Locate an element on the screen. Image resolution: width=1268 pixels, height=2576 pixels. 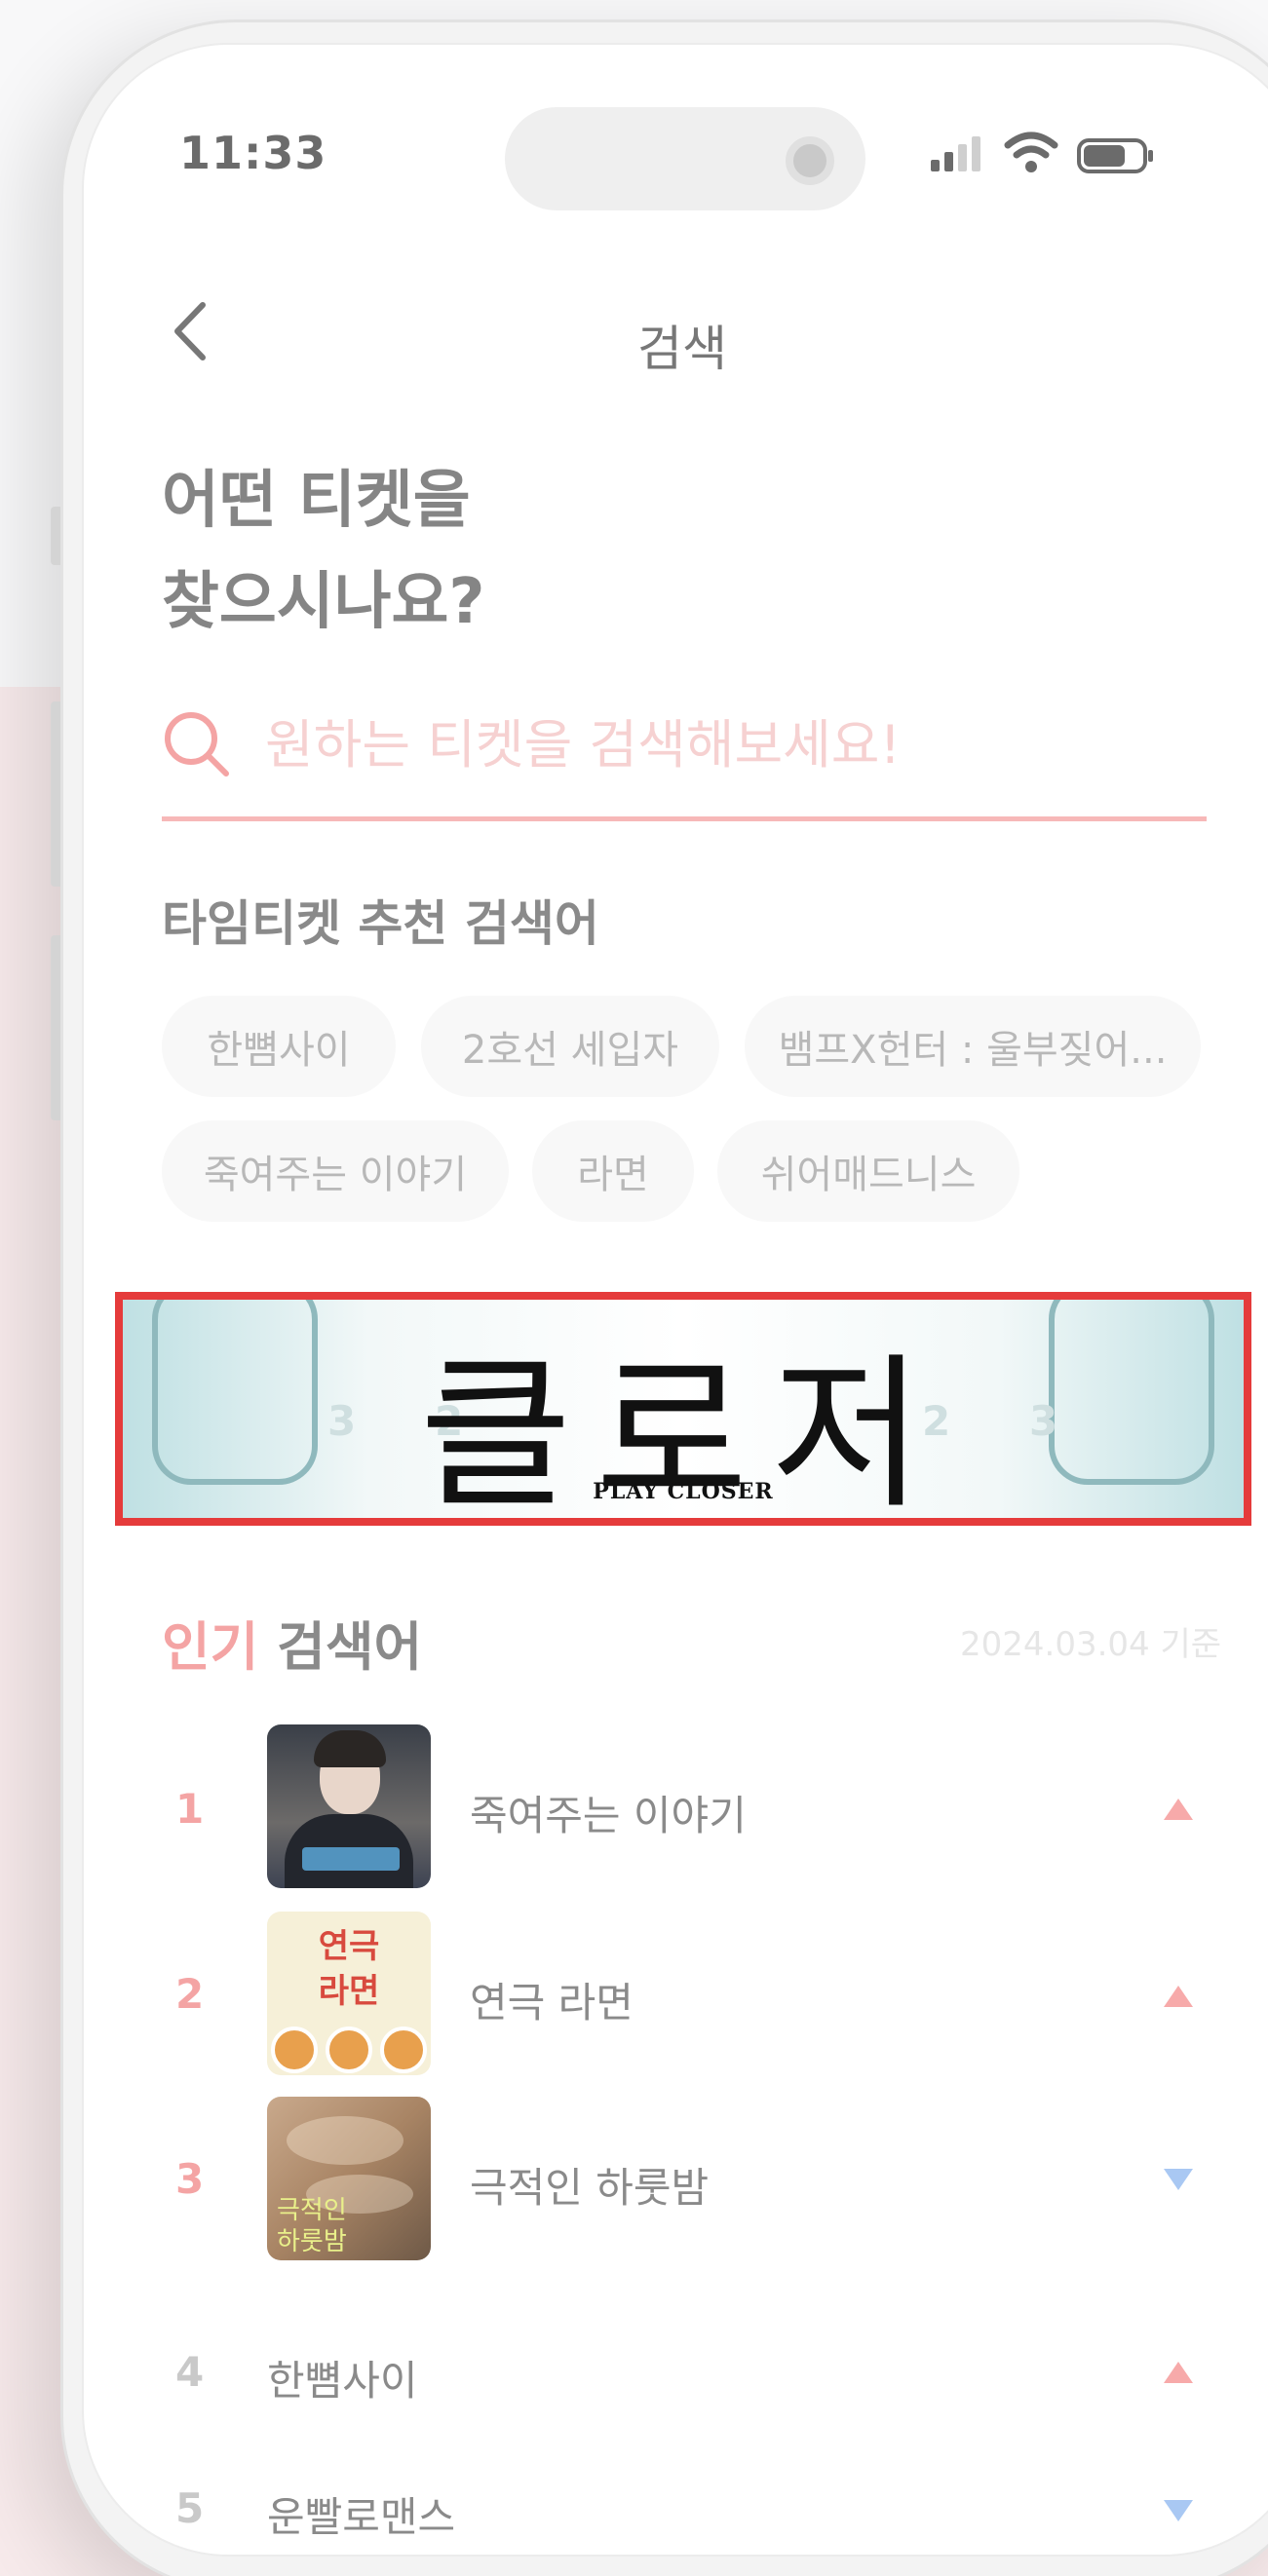
banner-subtitle: PLAY CLOSER is located at coordinates (683, 1491).